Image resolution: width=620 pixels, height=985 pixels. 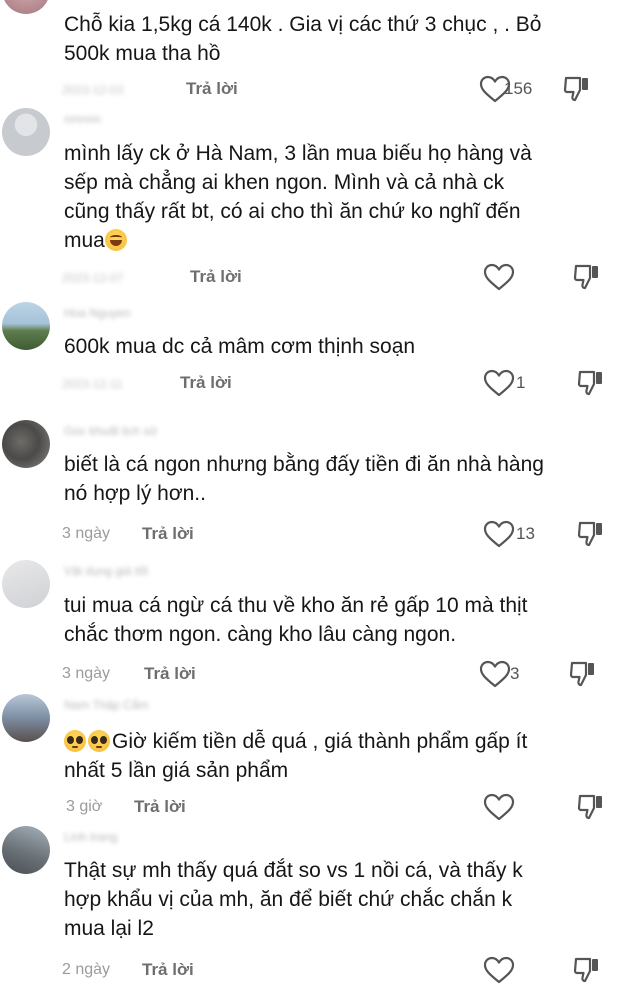 What do you see at coordinates (106, 571) in the screenshot?
I see `comment-username: Vật dụng giá tốt` at bounding box center [106, 571].